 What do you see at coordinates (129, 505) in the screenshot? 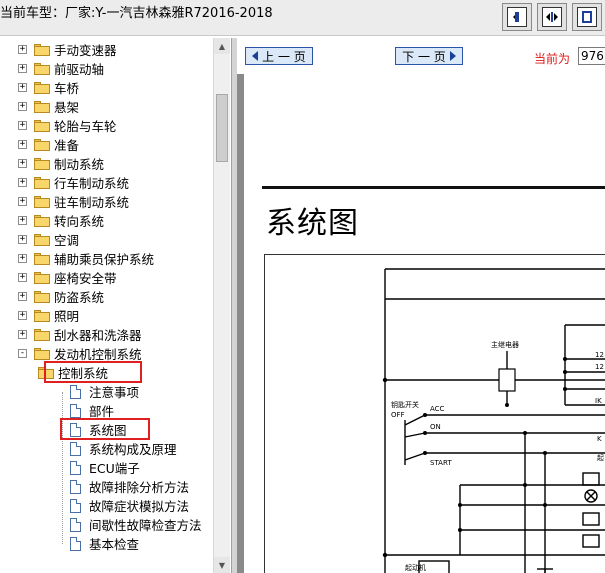
I see `tree-item: 故障症状模拟方法` at bounding box center [129, 505].